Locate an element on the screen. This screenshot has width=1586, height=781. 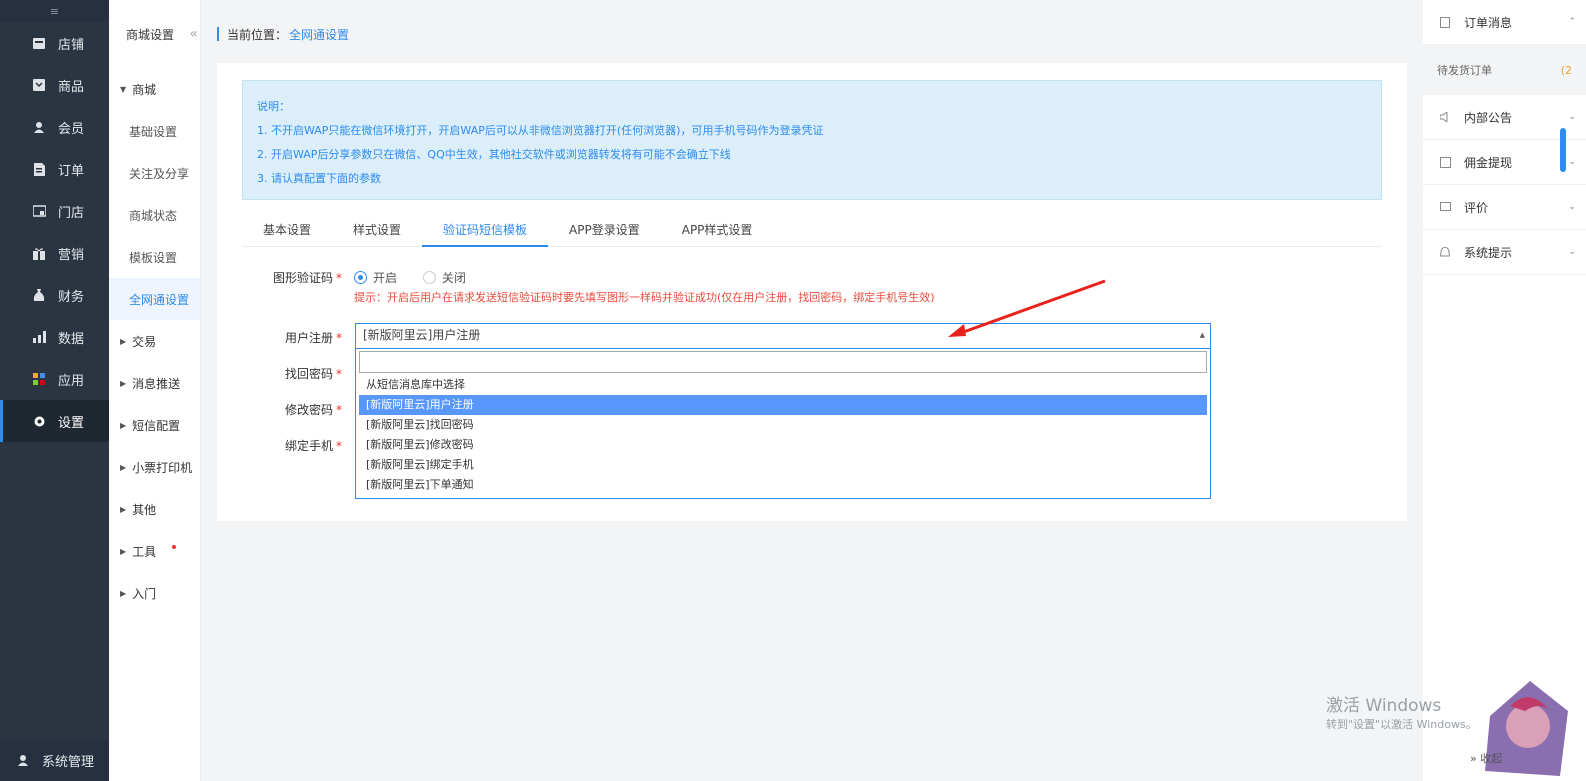
annotation-arrow is located at coordinates (1027, 308).